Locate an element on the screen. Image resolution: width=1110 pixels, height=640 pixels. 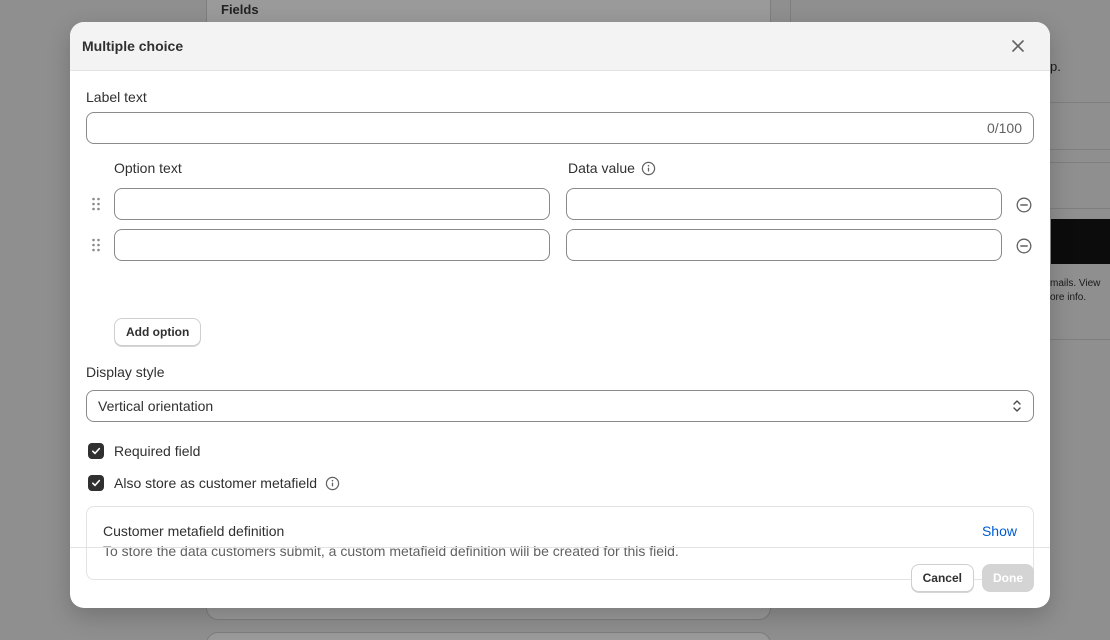
store-metafield-label: Also store as customer metafield is located at coordinates (216, 483).